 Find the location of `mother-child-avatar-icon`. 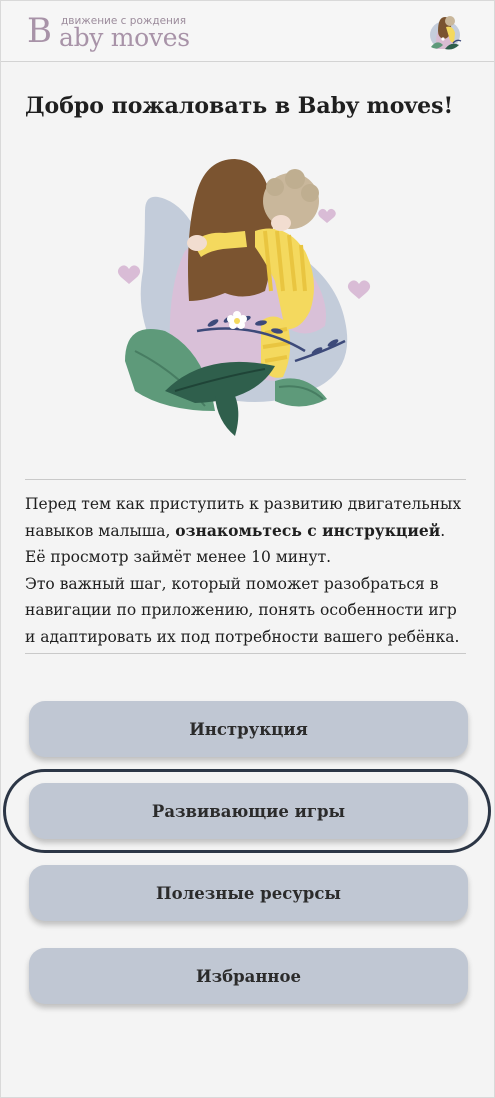

mother-child-avatar-icon is located at coordinates (445, 31).